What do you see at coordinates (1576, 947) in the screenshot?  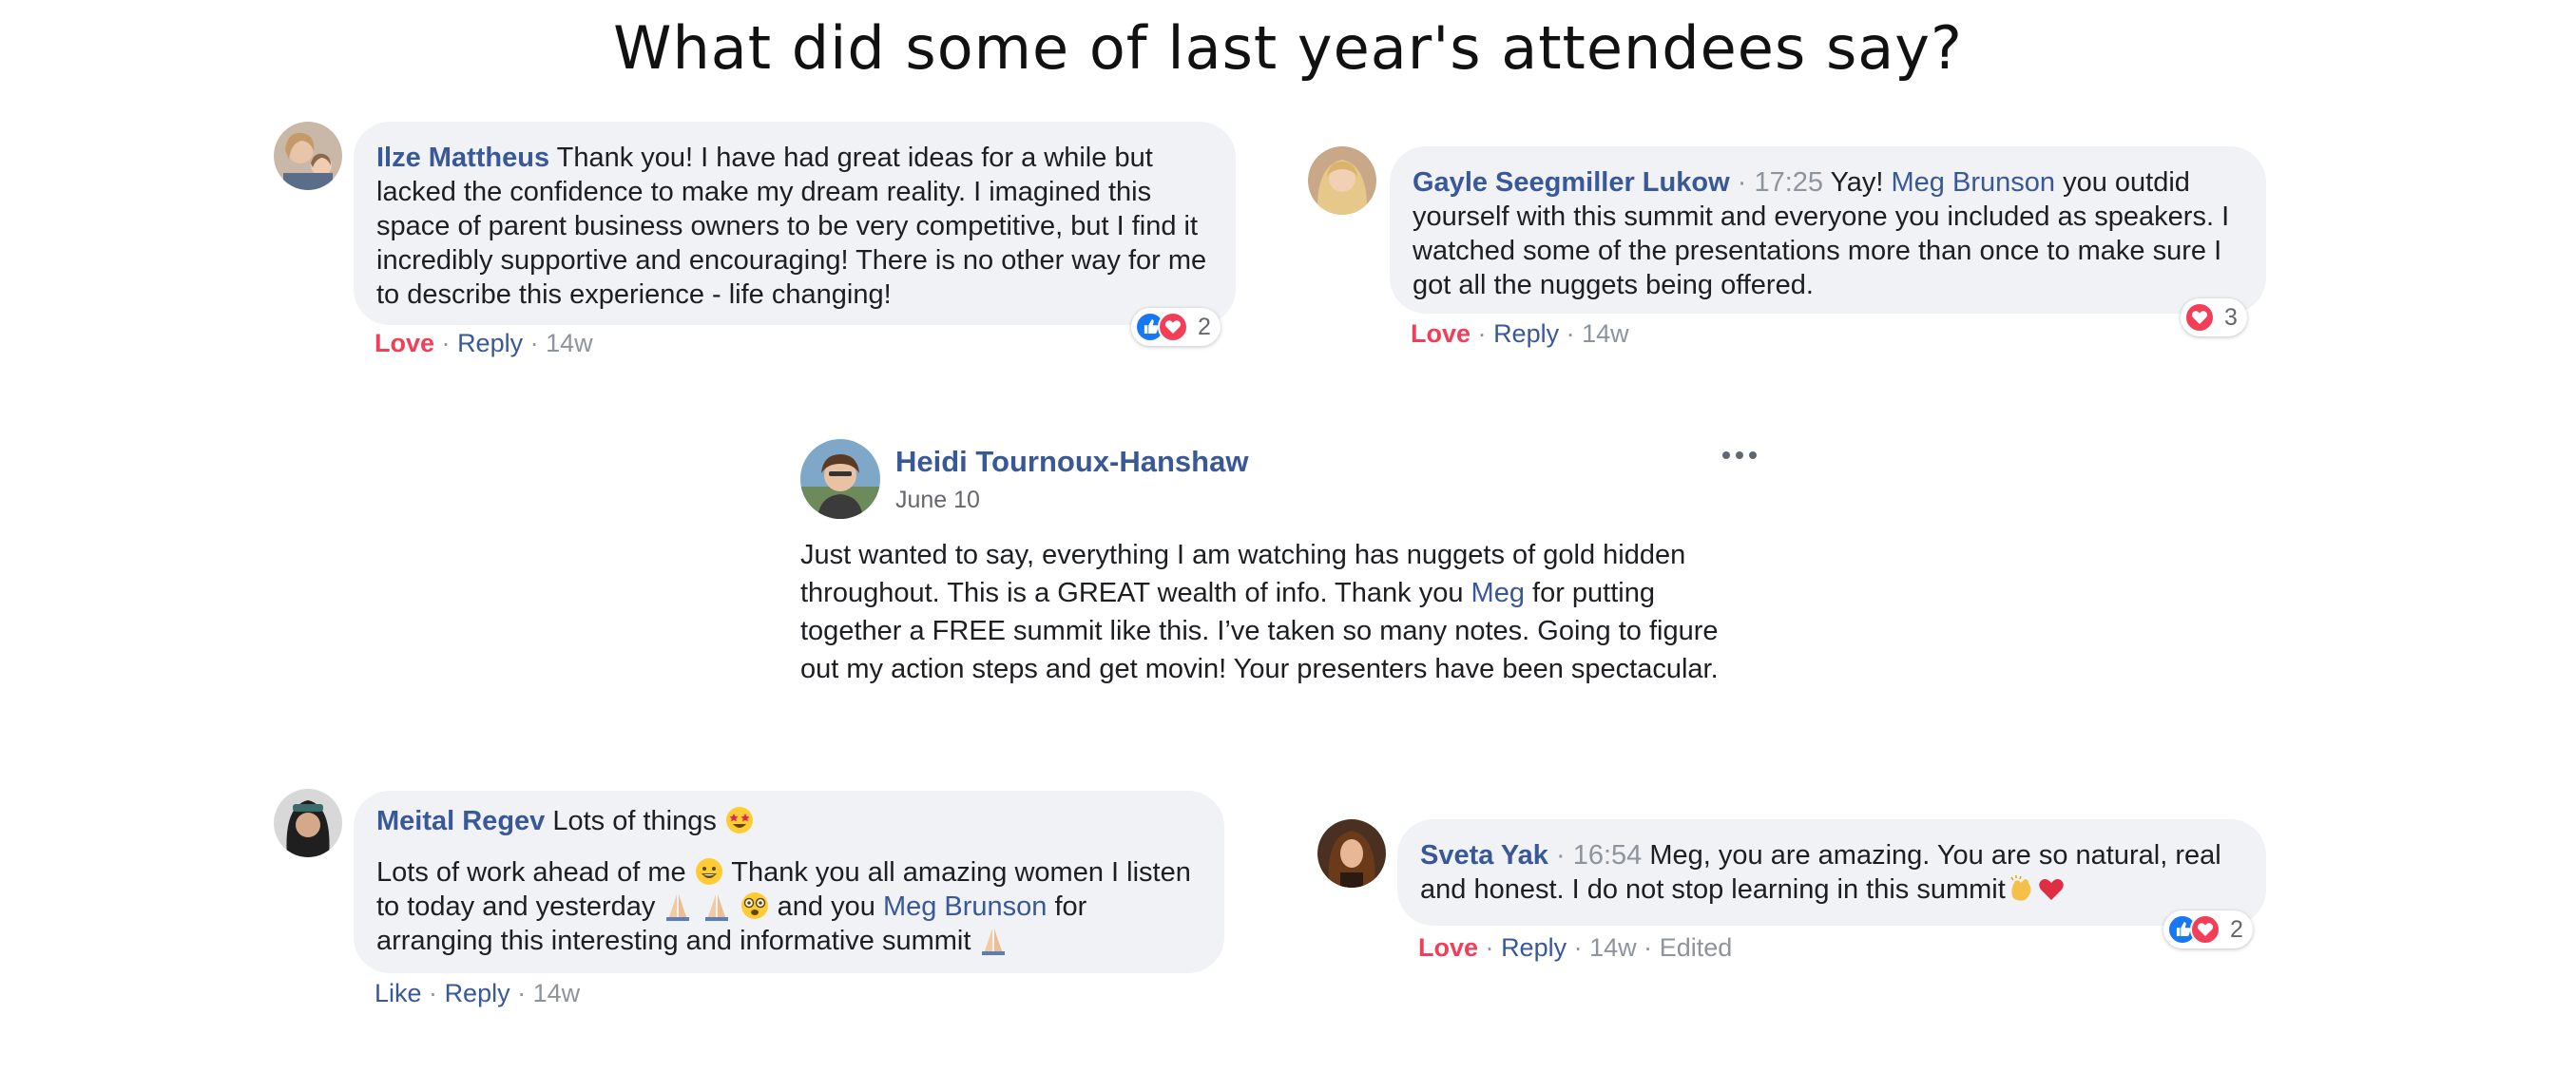 I see `comment-actions: Love · Reply · 14w · Edited` at bounding box center [1576, 947].